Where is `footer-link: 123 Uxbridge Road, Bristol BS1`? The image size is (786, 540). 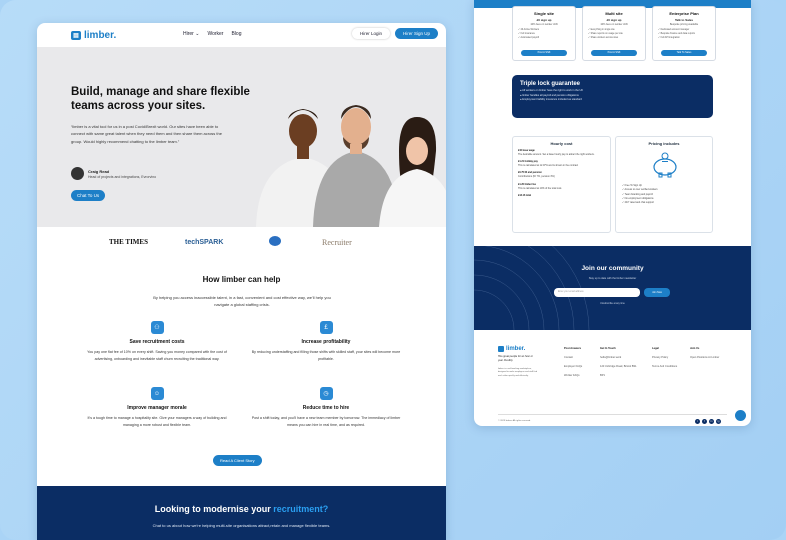 footer-link: 123 Uxbridge Road, Bristol BS1 is located at coordinates (618, 366).